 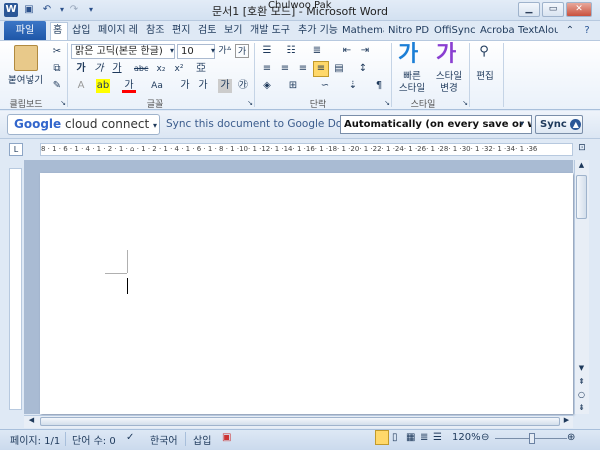 I want to click on print-layout-view-icon, so click(x=382, y=437).